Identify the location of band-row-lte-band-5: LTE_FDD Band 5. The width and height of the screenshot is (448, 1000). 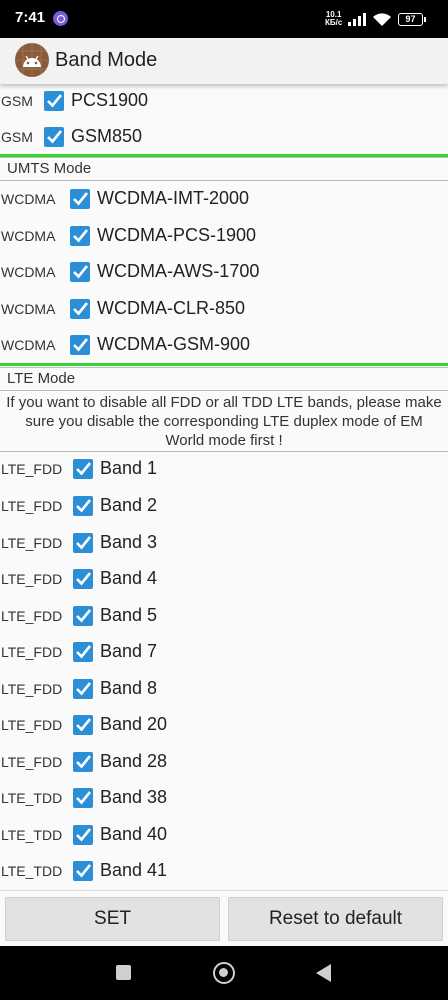
(224, 617).